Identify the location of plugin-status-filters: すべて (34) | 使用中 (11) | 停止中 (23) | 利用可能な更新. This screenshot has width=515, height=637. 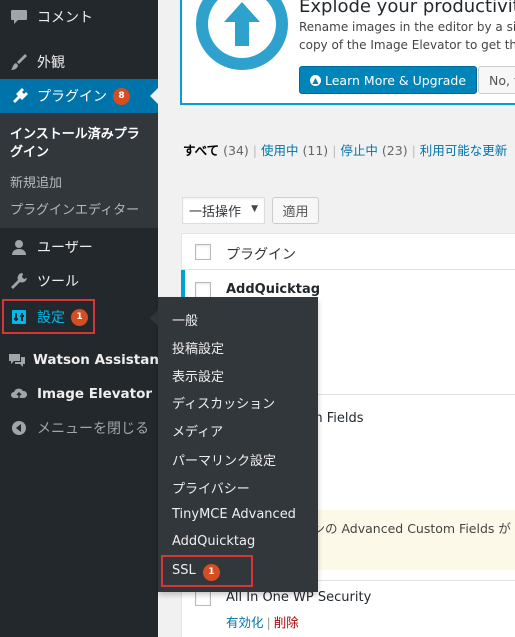
(345, 150).